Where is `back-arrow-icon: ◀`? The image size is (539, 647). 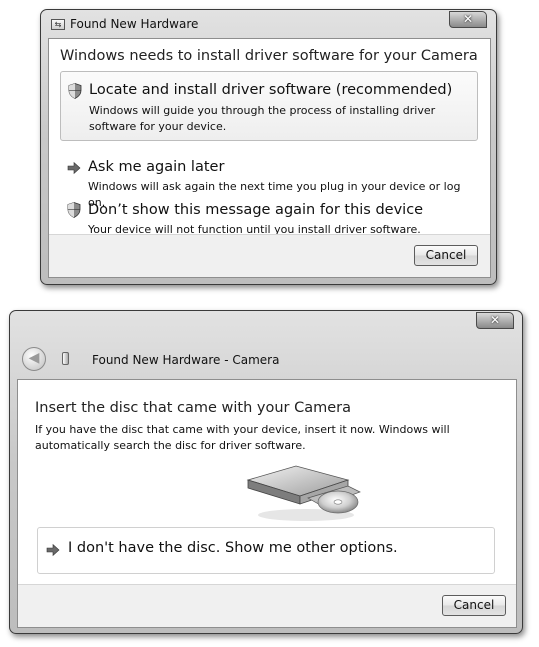
back-arrow-icon: ◀ is located at coordinates (34, 358).